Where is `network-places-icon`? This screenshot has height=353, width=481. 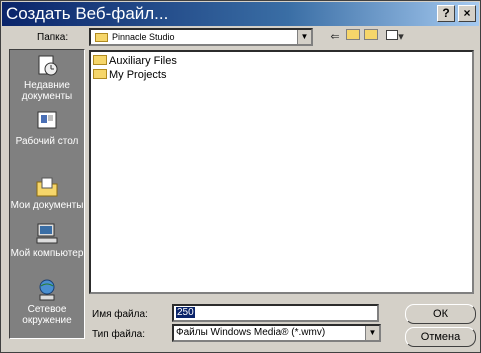
network-places-icon is located at coordinates (47, 290).